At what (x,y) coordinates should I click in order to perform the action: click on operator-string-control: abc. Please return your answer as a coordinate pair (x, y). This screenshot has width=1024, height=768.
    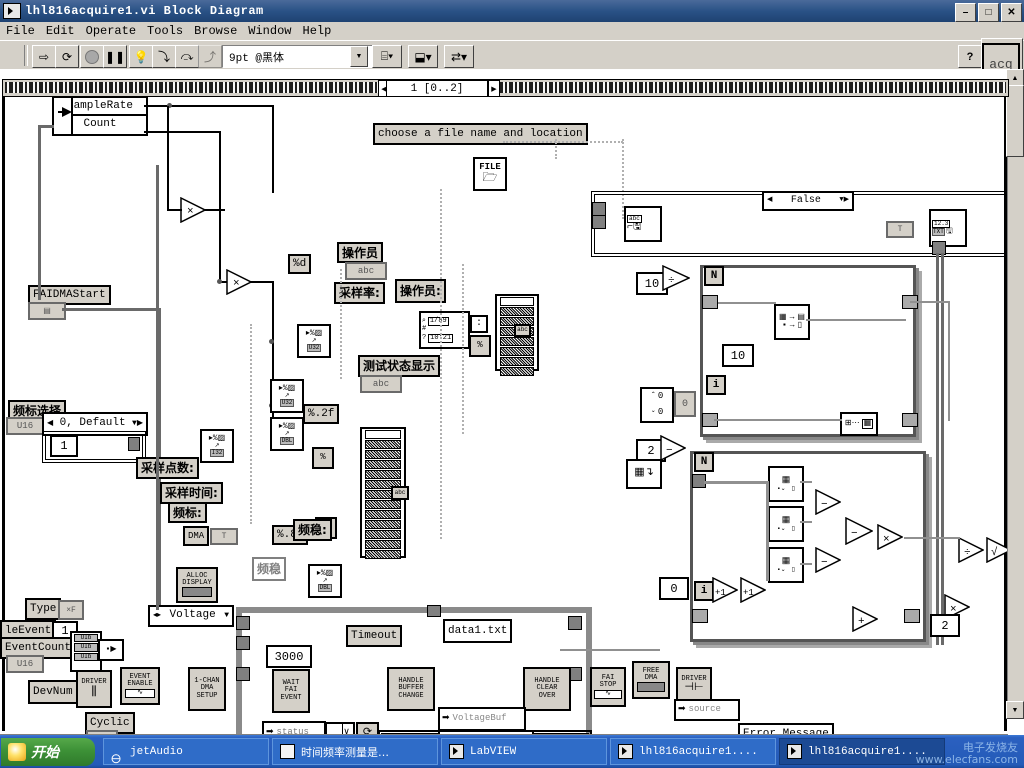
    Looking at the image, I should click on (366, 271).